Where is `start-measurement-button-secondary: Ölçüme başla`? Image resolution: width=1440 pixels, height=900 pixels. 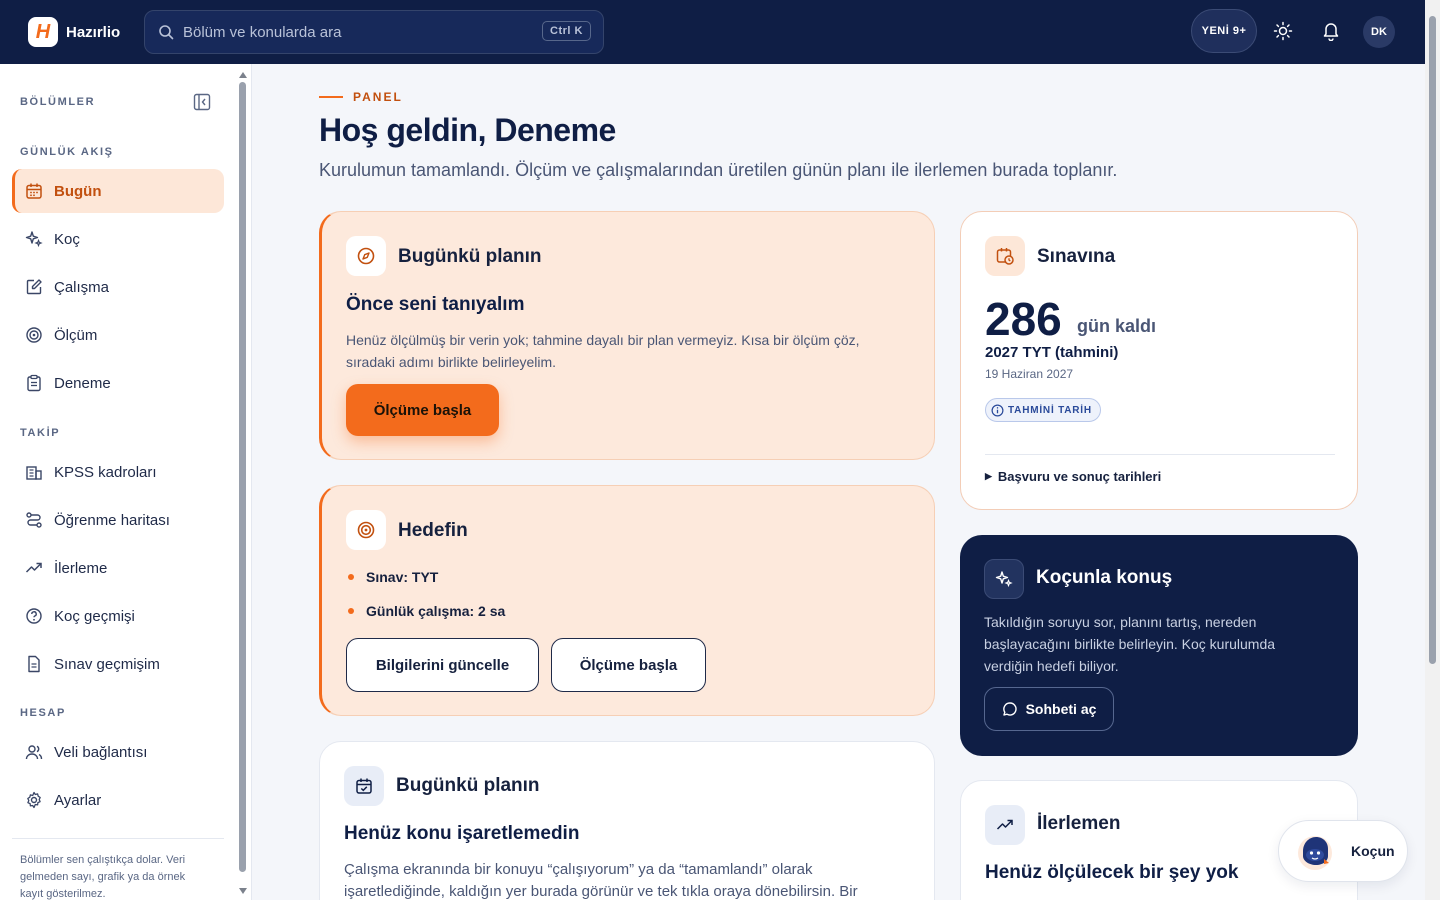 start-measurement-button-secondary: Ölçüme başla is located at coordinates (628, 665).